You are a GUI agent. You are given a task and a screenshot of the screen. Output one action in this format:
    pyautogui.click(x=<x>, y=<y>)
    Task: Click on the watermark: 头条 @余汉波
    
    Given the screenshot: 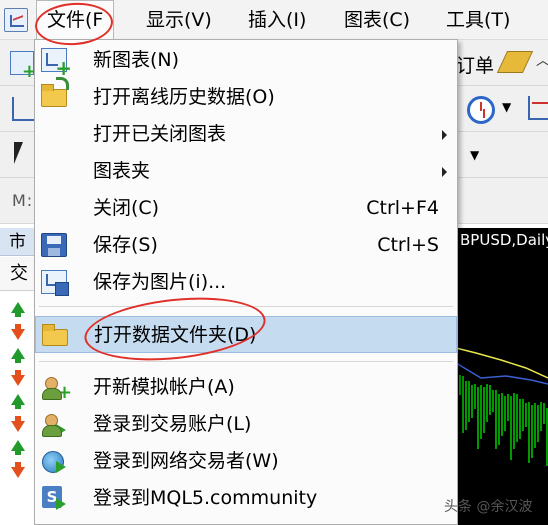 What is the action you would take?
    pyautogui.click(x=488, y=507)
    